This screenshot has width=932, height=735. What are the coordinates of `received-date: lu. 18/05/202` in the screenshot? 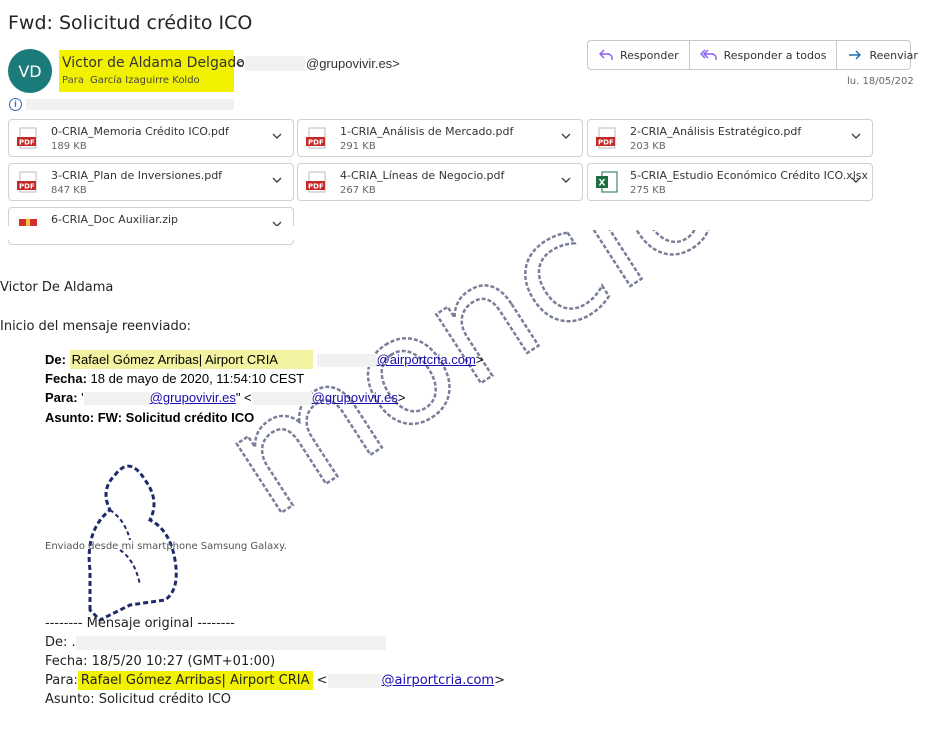 It's located at (880, 81).